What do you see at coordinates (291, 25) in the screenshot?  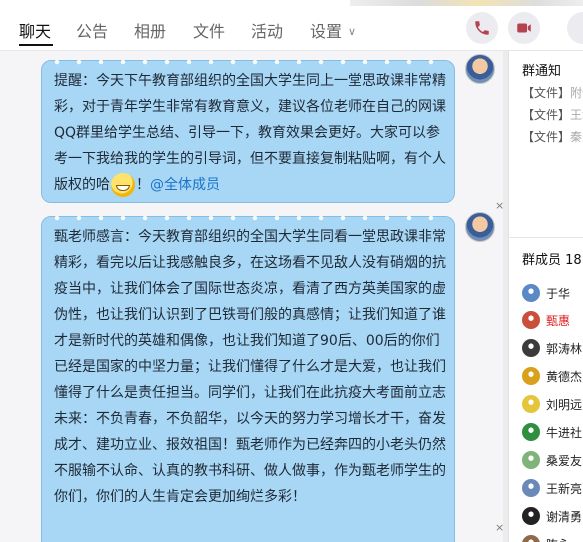 I see `top-tab-bar: 聊天 公告 相册 文件 活动 设置 ∨` at bounding box center [291, 25].